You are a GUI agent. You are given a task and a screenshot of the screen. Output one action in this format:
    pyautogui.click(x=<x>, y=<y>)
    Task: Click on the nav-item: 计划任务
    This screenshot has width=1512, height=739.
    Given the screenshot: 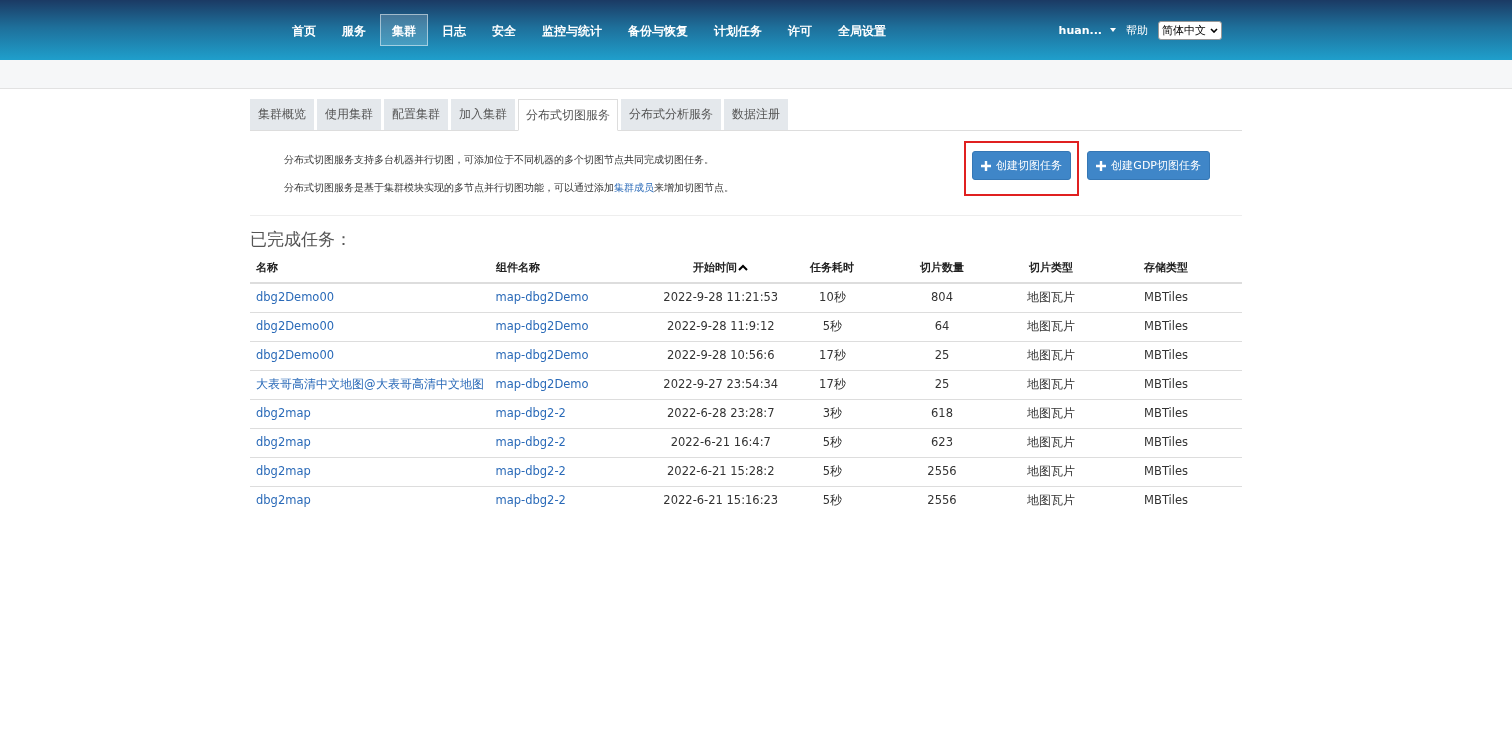 What is the action you would take?
    pyautogui.click(x=738, y=30)
    